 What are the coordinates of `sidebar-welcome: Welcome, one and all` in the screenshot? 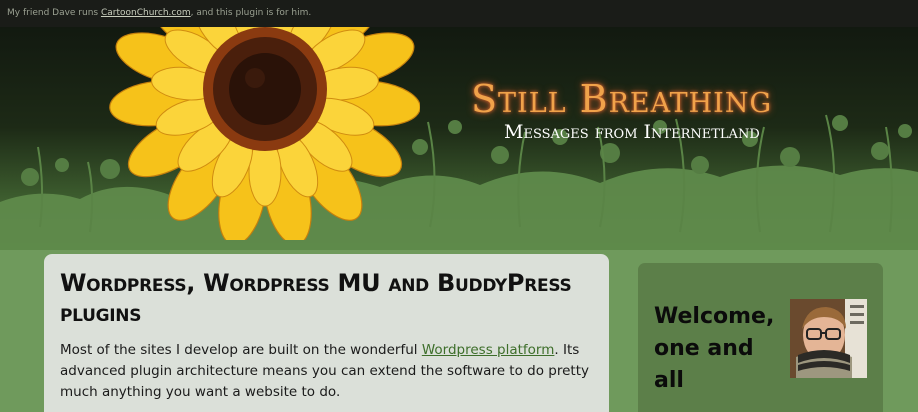 It's located at (760, 337).